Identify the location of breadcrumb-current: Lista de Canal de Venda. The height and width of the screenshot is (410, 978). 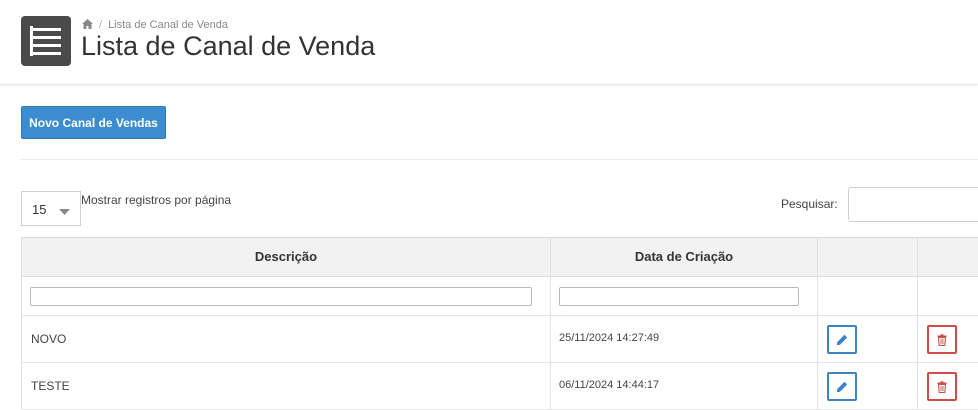
(168, 25).